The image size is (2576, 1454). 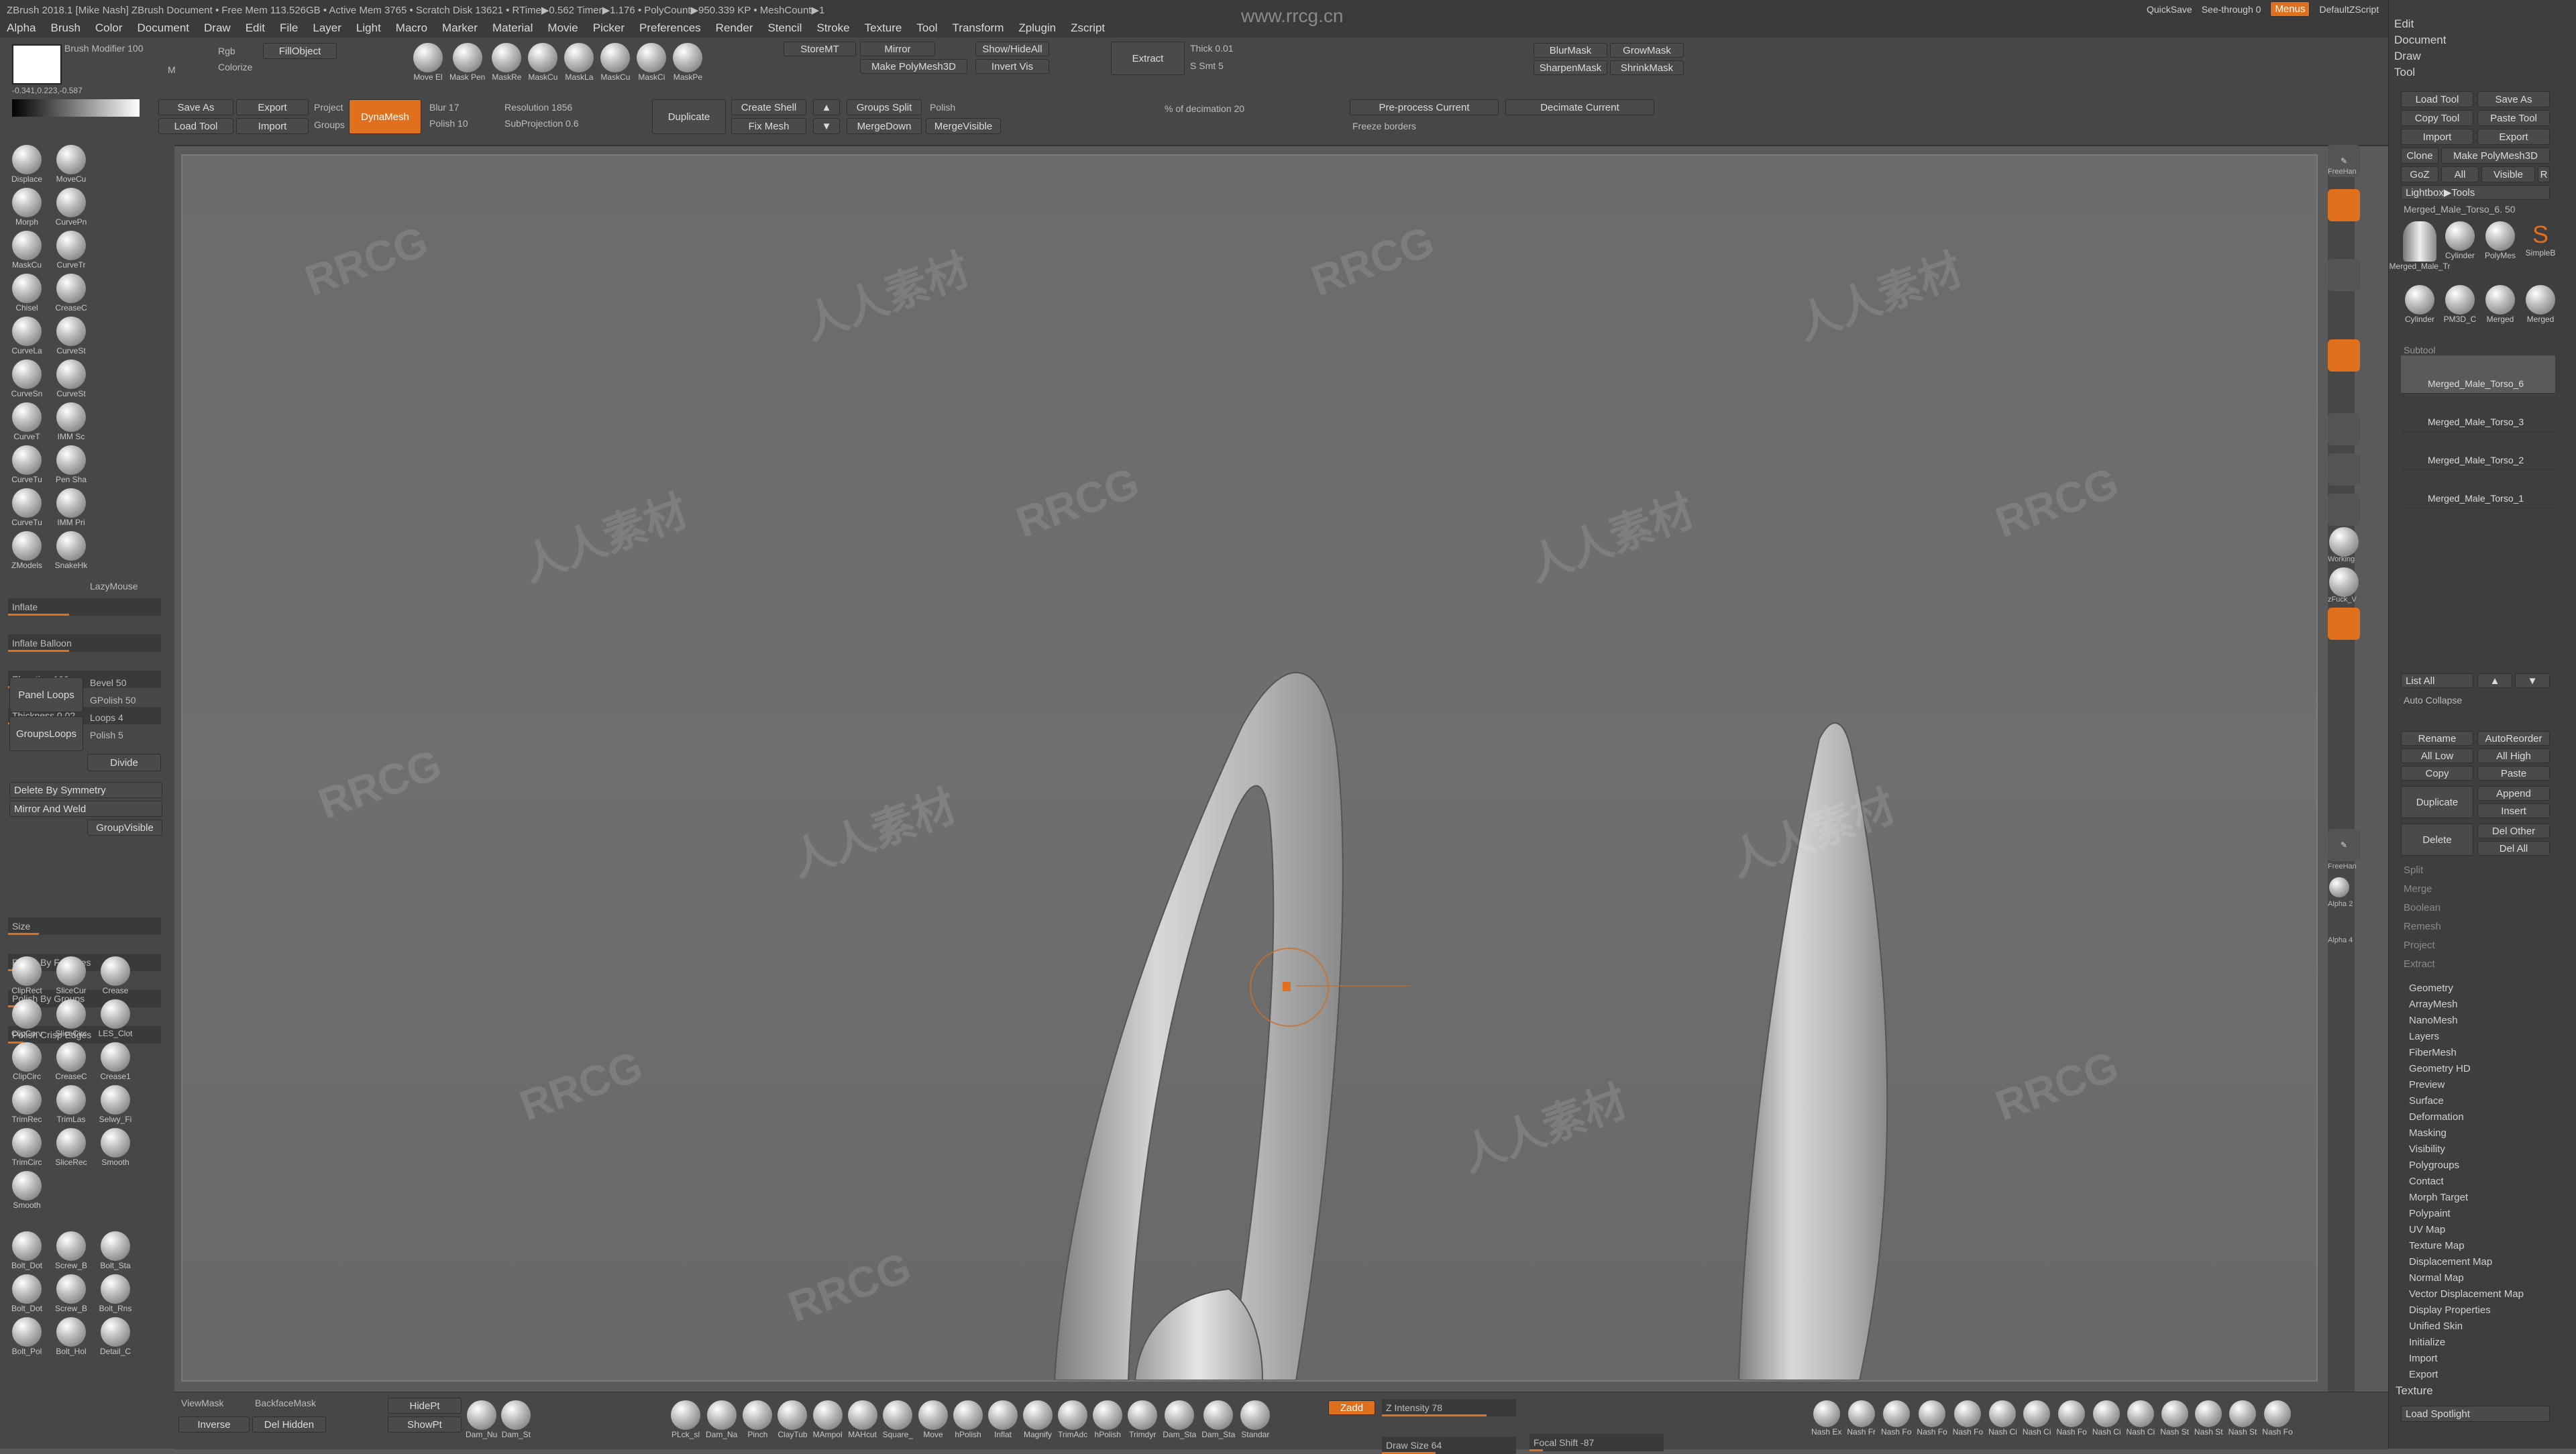 I want to click on clone-button: Clone, so click(x=2419, y=156).